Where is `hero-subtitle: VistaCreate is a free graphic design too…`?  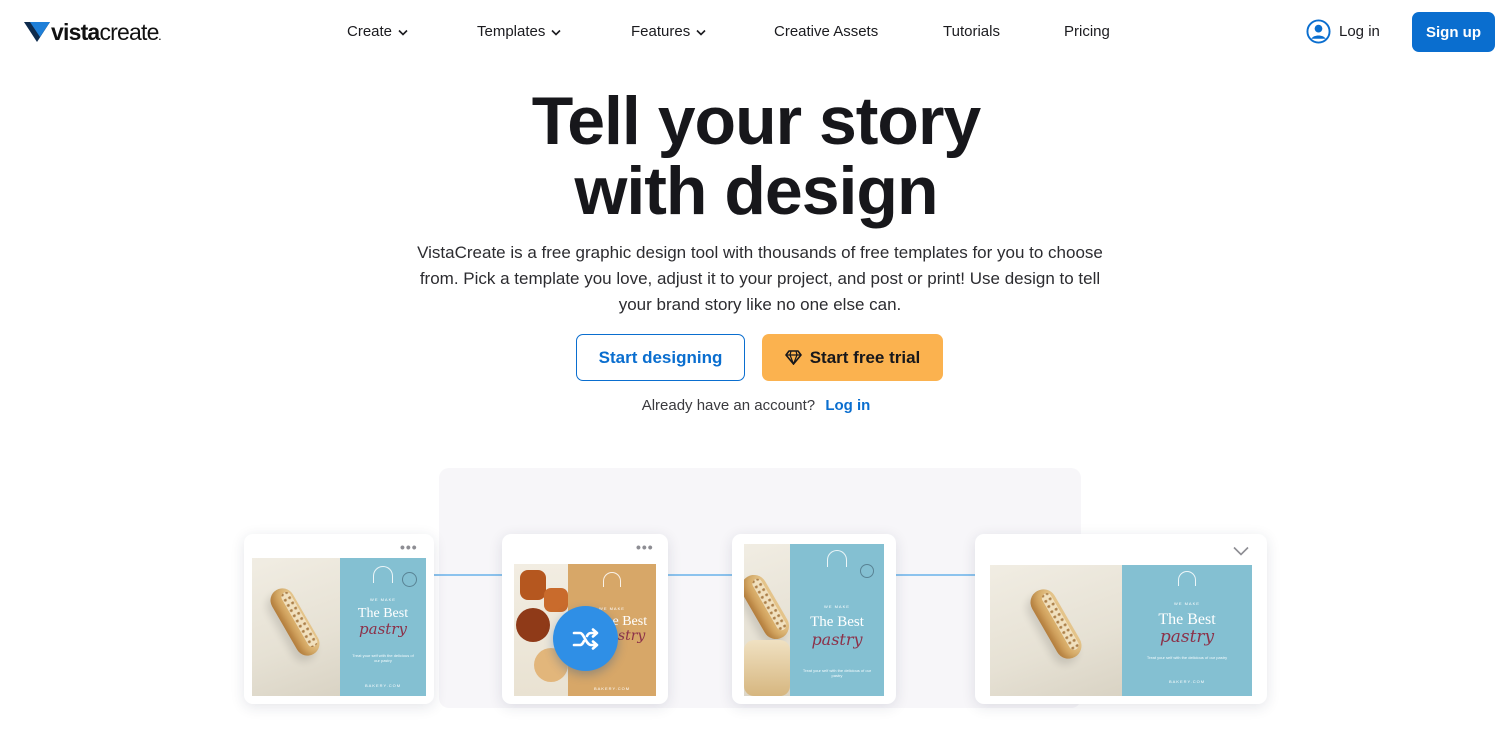 hero-subtitle: VistaCreate is a free graphic design too… is located at coordinates (760, 278).